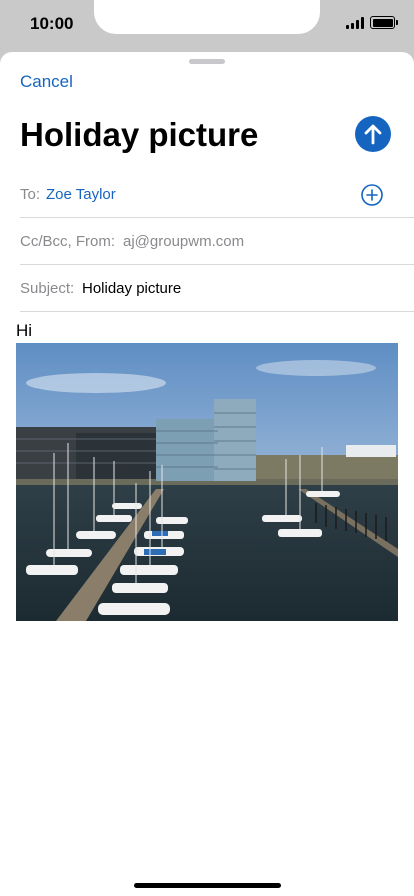 This screenshot has width=414, height=896. I want to click on cc-bcc-from-label: Cc/Bcc, From:, so click(68, 241).